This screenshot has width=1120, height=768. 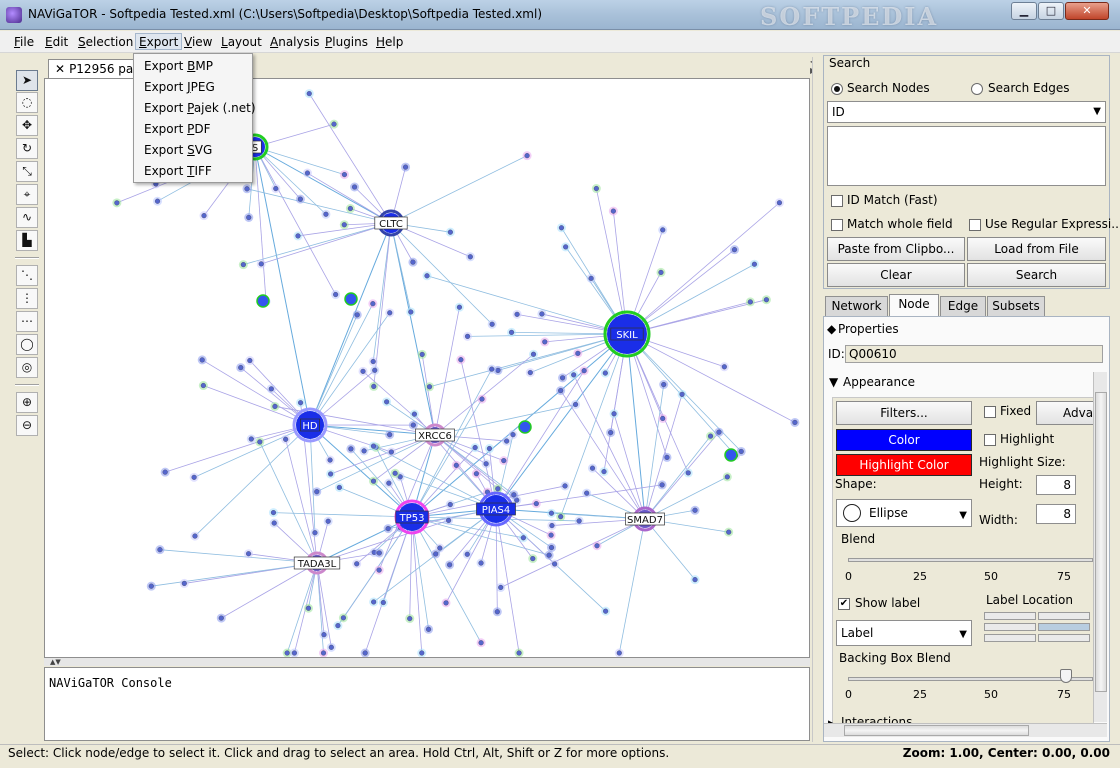 What do you see at coordinates (178, 66) in the screenshot?
I see `export-bmp-item: Export BMP` at bounding box center [178, 66].